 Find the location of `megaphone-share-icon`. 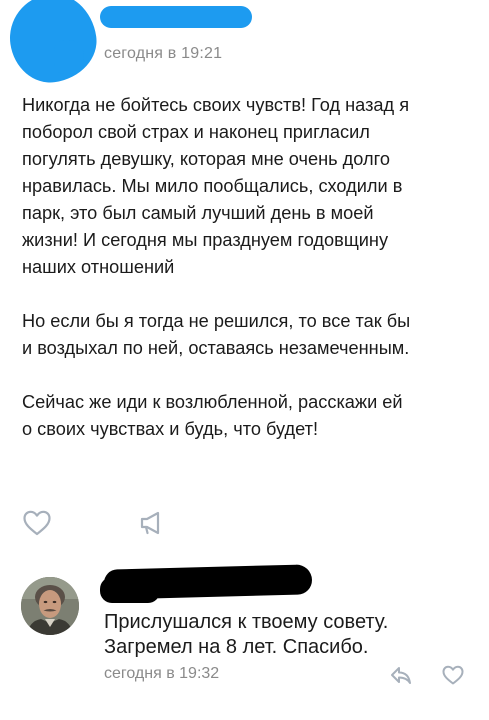

megaphone-share-icon is located at coordinates (150, 523).